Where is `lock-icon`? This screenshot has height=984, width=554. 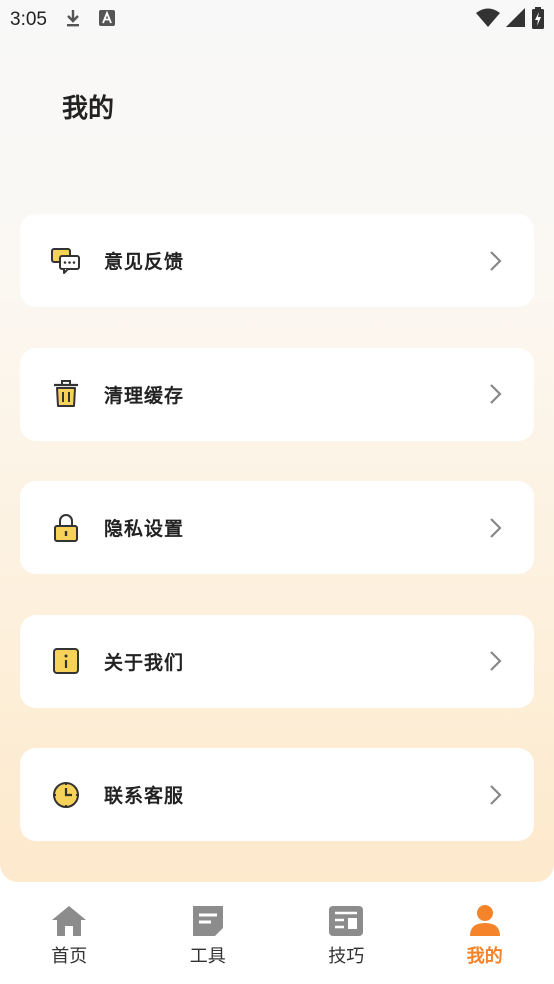
lock-icon is located at coordinates (66, 528).